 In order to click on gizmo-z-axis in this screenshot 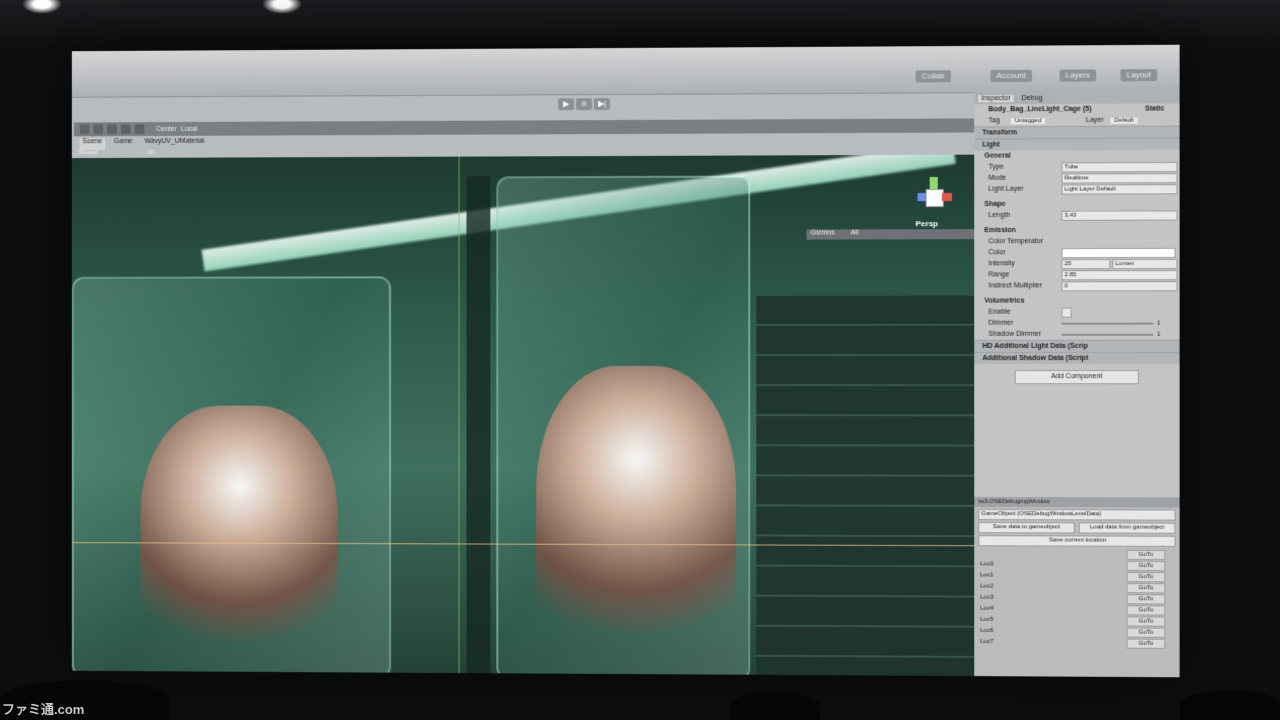, I will do `click(921, 197)`.